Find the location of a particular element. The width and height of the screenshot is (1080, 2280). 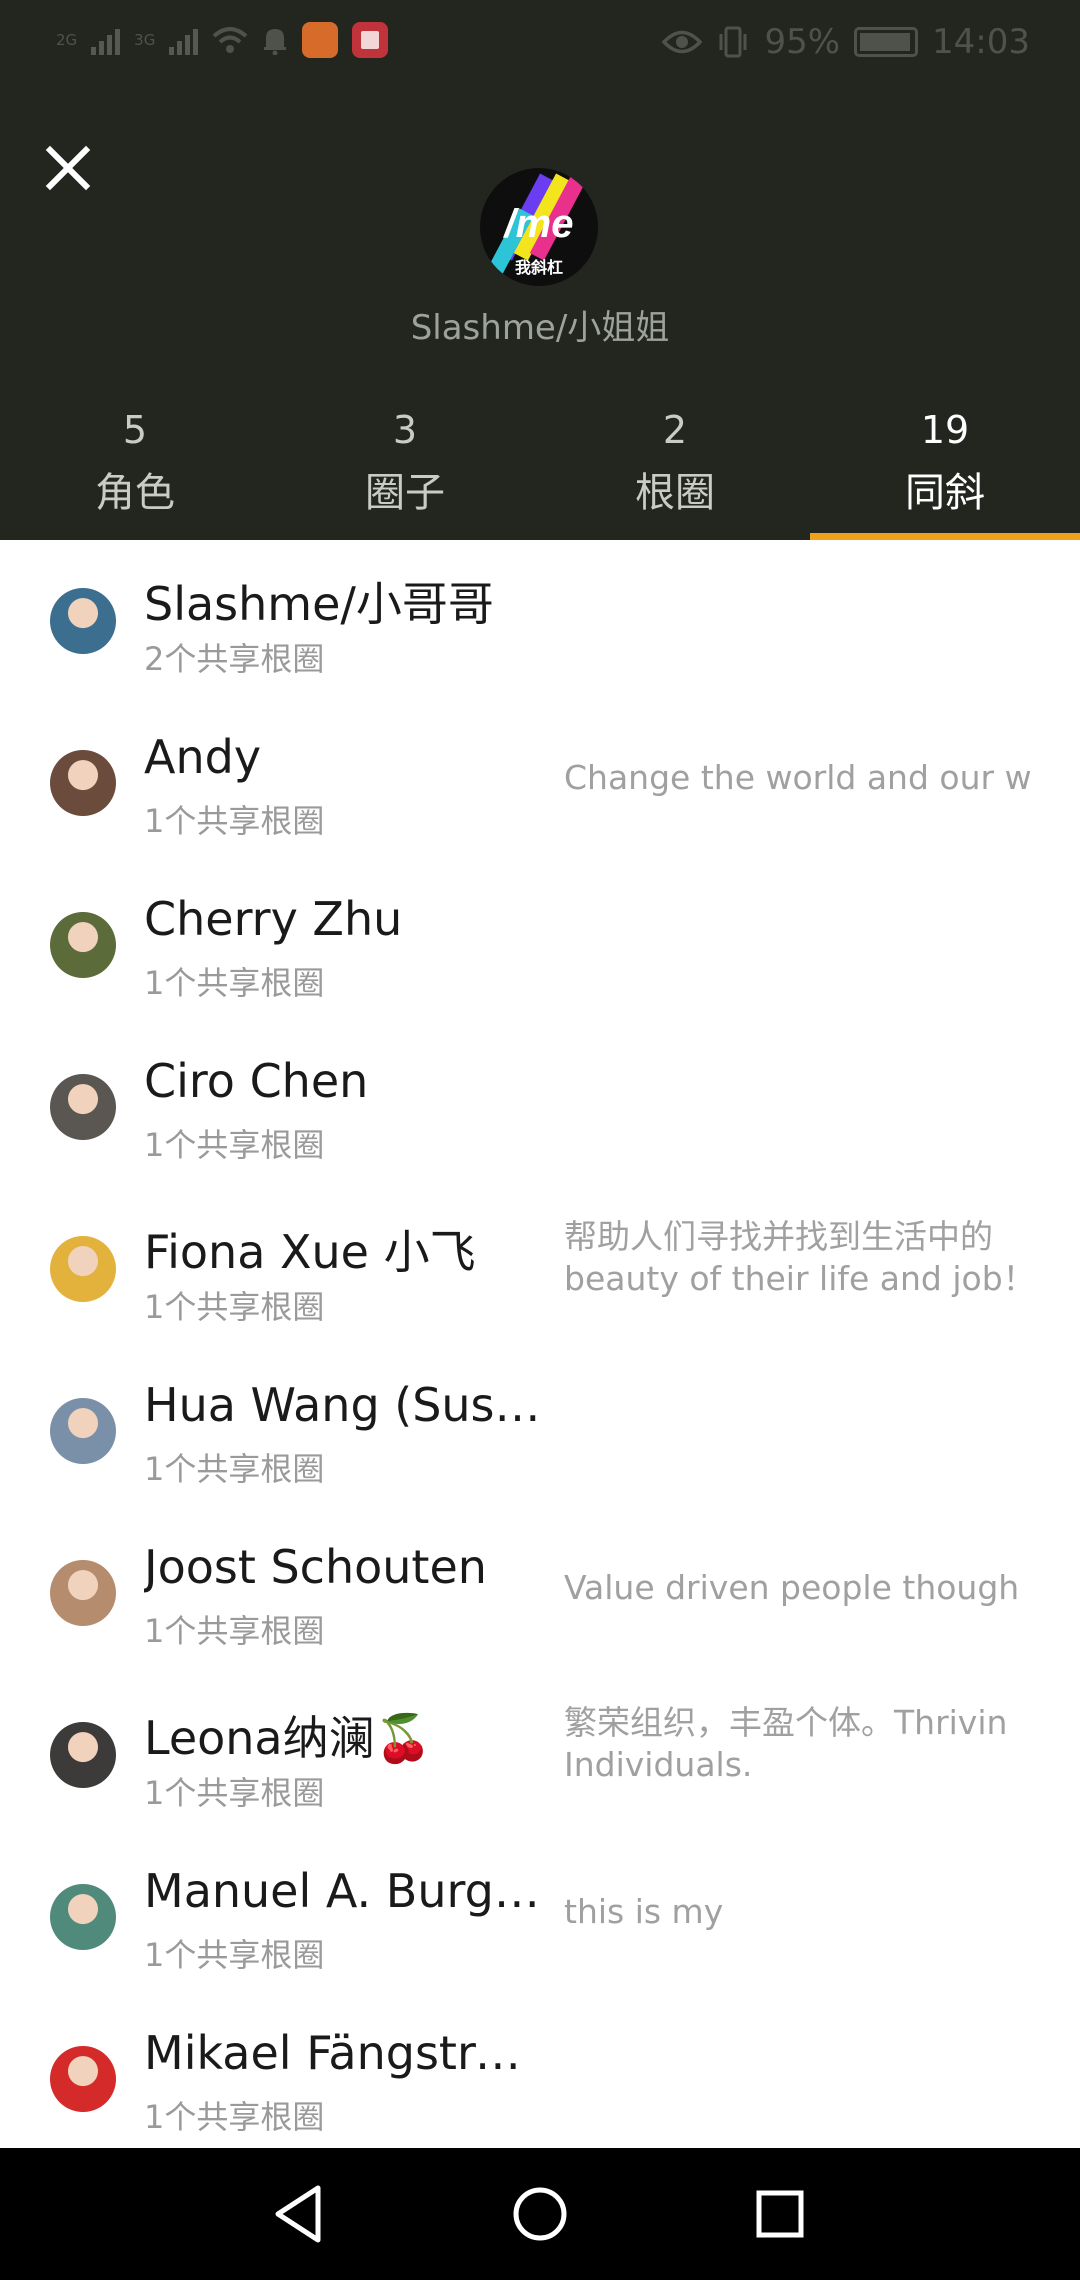

tab-root-circles: 2 根圈 is located at coordinates (675, 470).